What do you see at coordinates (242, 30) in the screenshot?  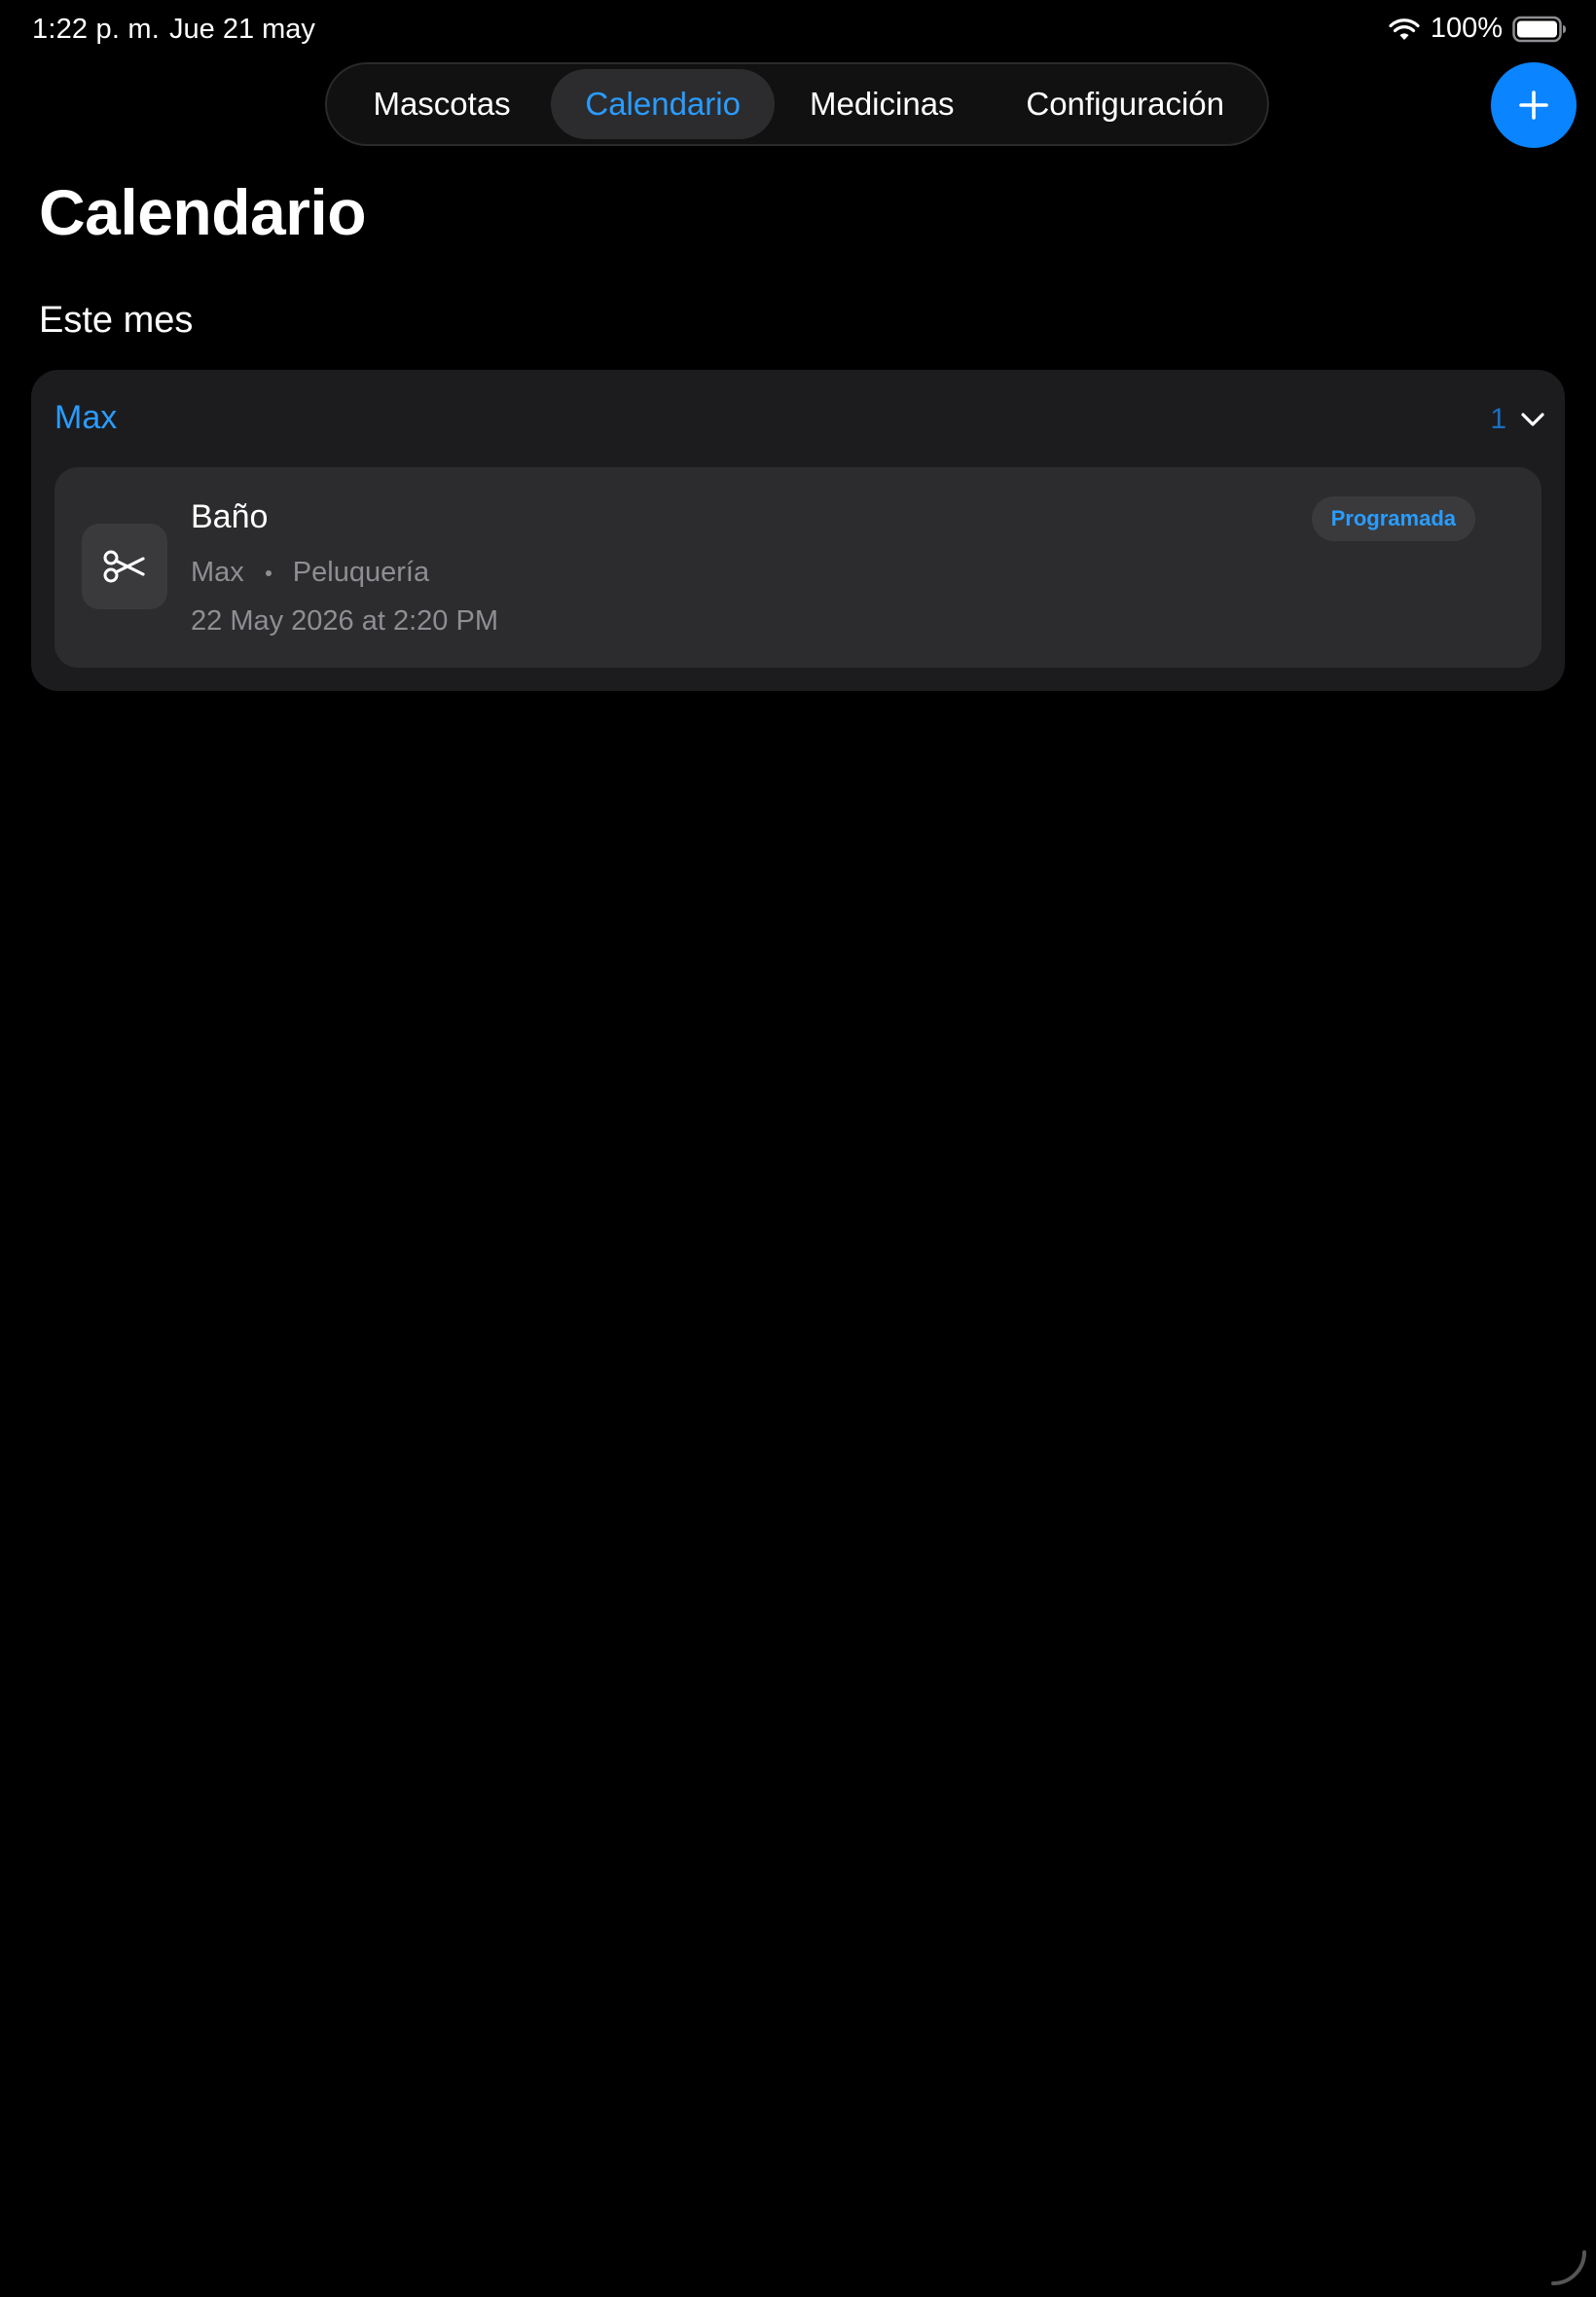 I see `status-date: Jue 21 may` at bounding box center [242, 30].